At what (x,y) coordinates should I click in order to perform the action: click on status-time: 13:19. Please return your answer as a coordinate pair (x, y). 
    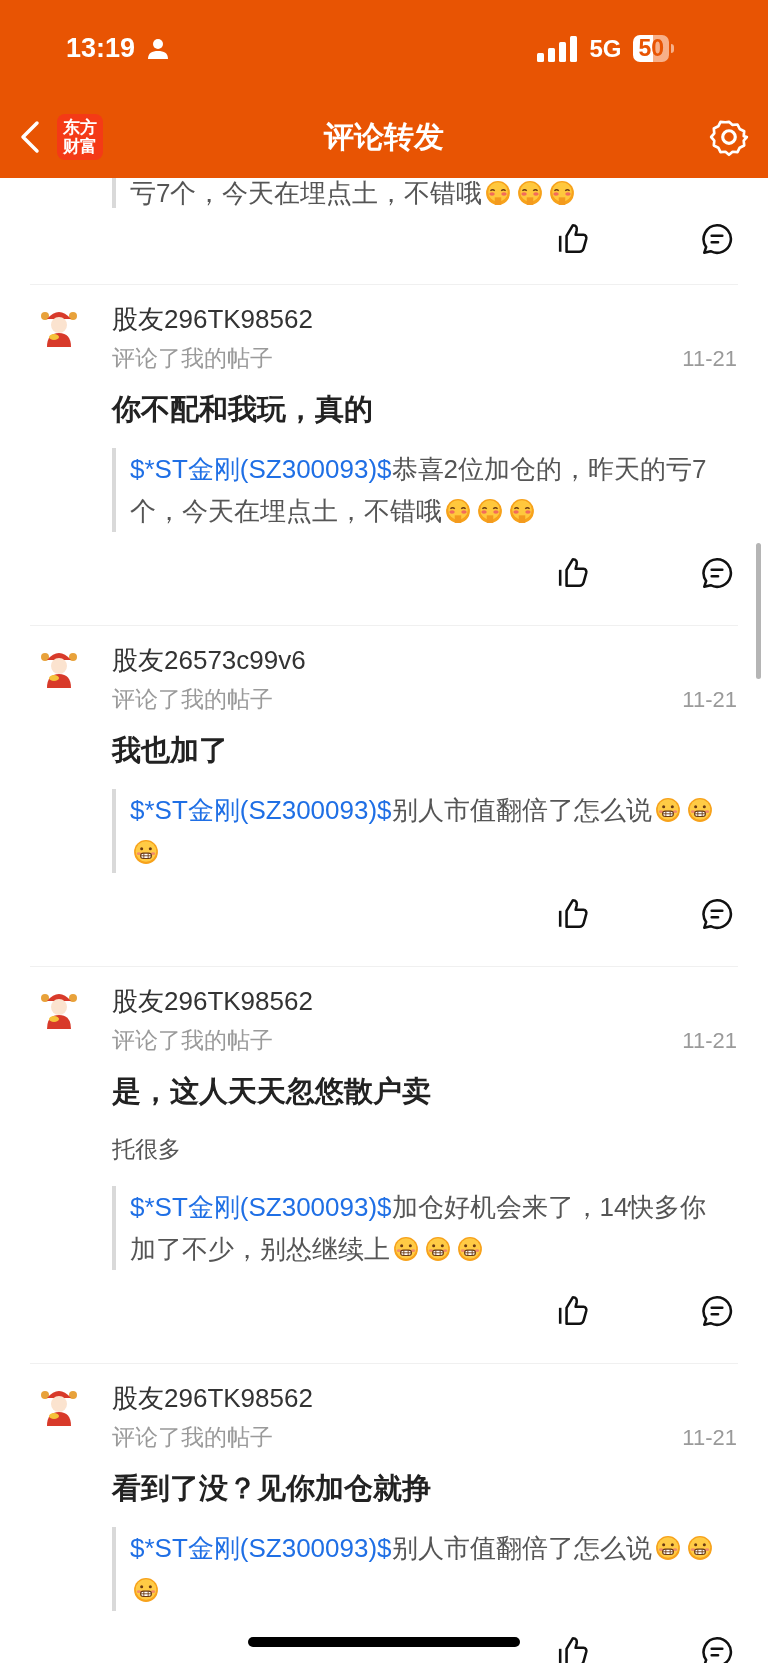
    Looking at the image, I should click on (101, 49).